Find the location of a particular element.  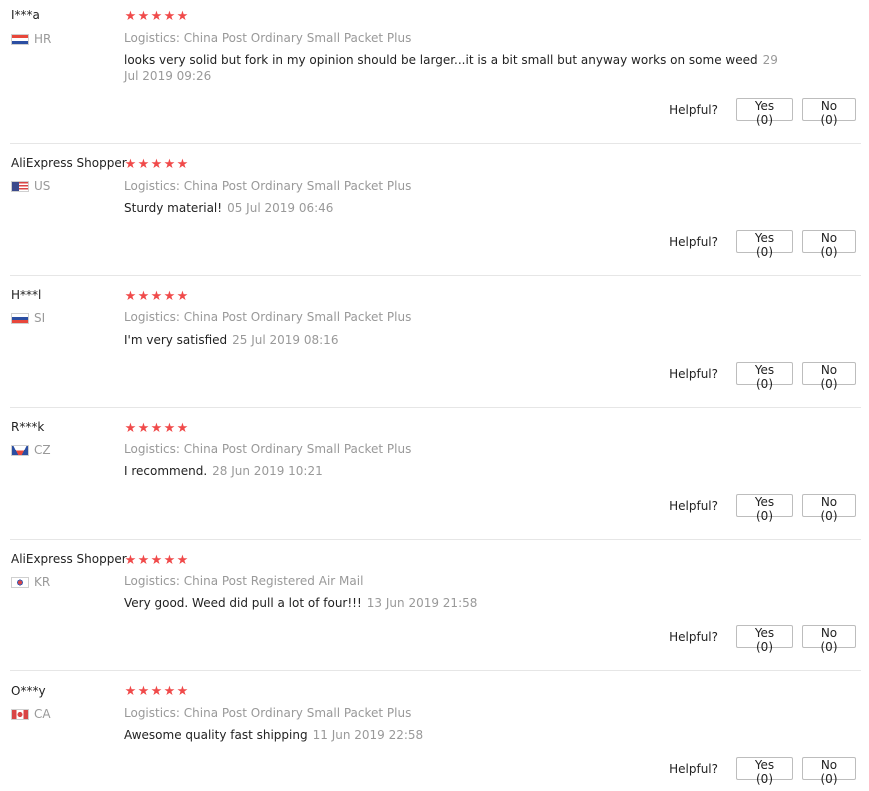

reviewer-name: O***y is located at coordinates (28, 691).